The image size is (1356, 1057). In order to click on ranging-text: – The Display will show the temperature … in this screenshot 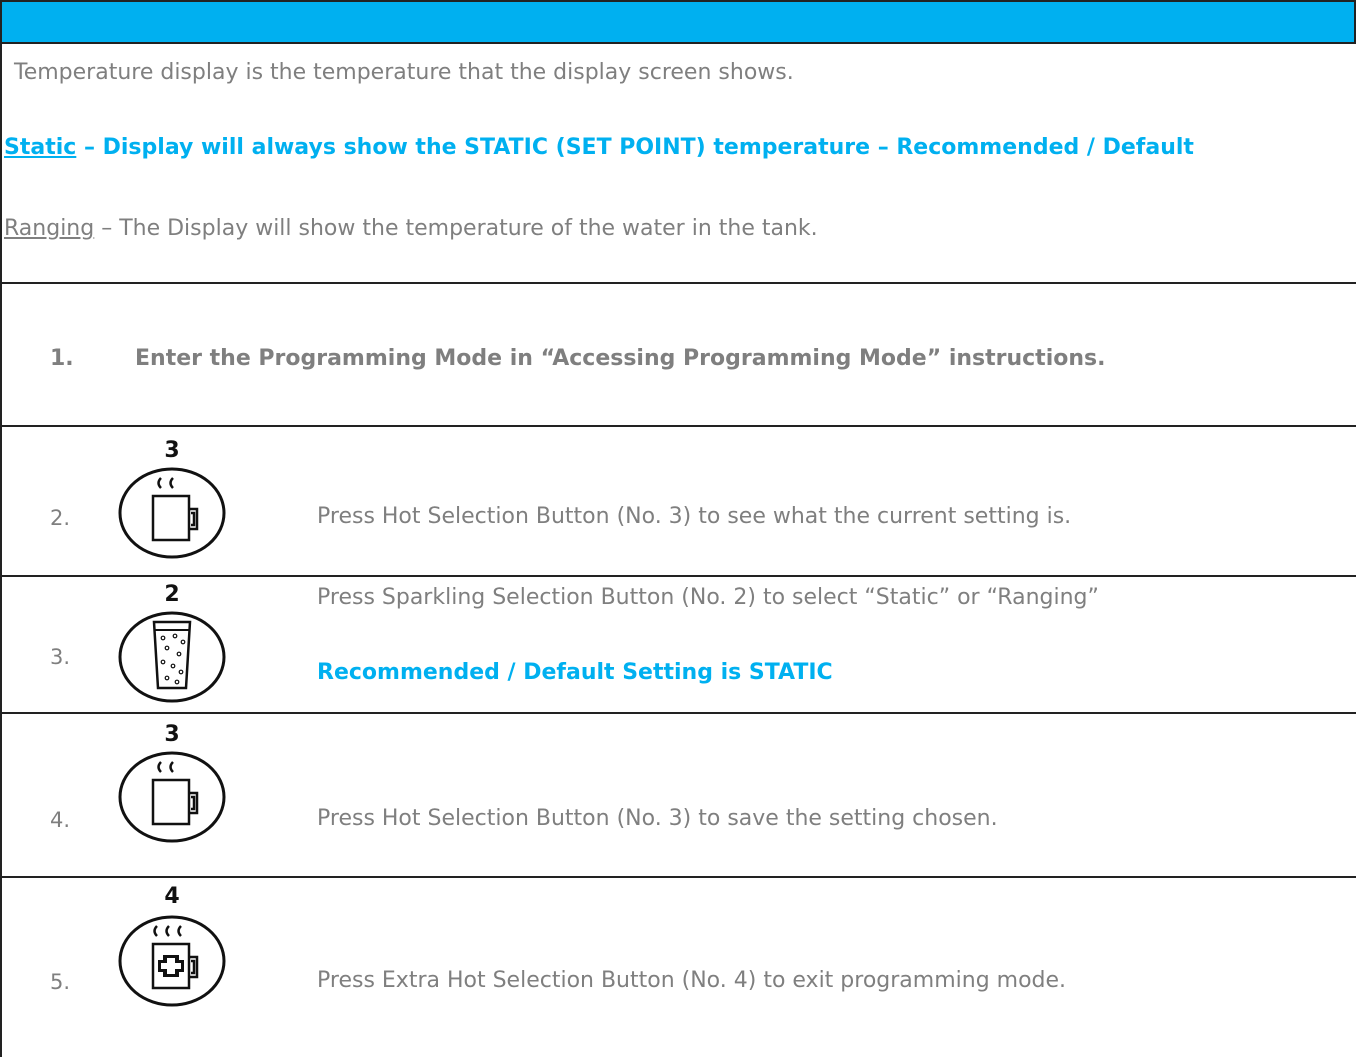, I will do `click(456, 228)`.